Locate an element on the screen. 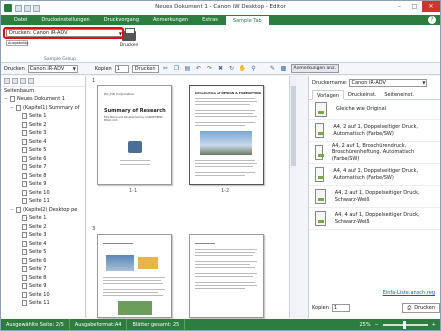 This screenshot has width=441, height=331. collapse-icon is located at coordinates (15, 81).